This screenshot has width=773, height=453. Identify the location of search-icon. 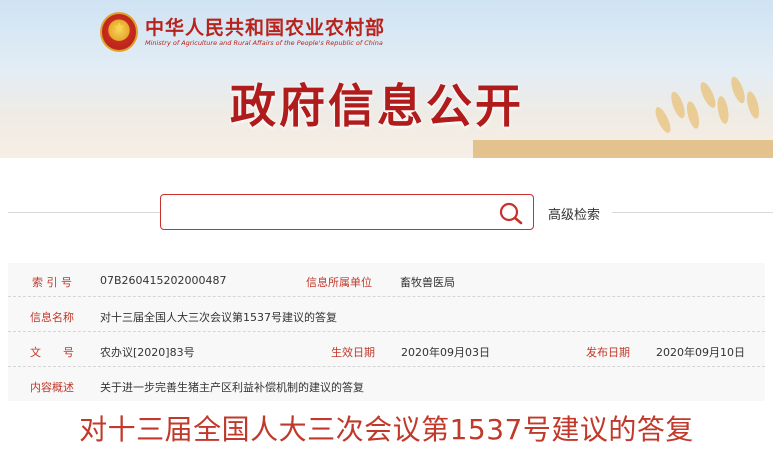
(511, 213).